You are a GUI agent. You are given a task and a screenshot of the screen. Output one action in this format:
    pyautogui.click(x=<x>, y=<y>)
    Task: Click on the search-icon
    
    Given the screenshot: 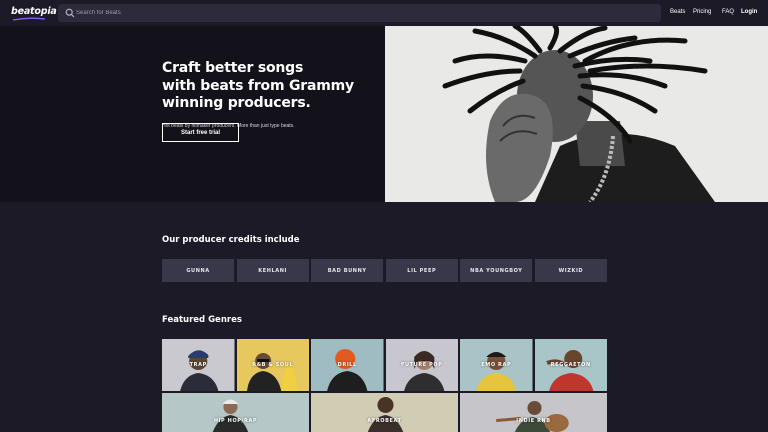 What is the action you would take?
    pyautogui.click(x=70, y=13)
    